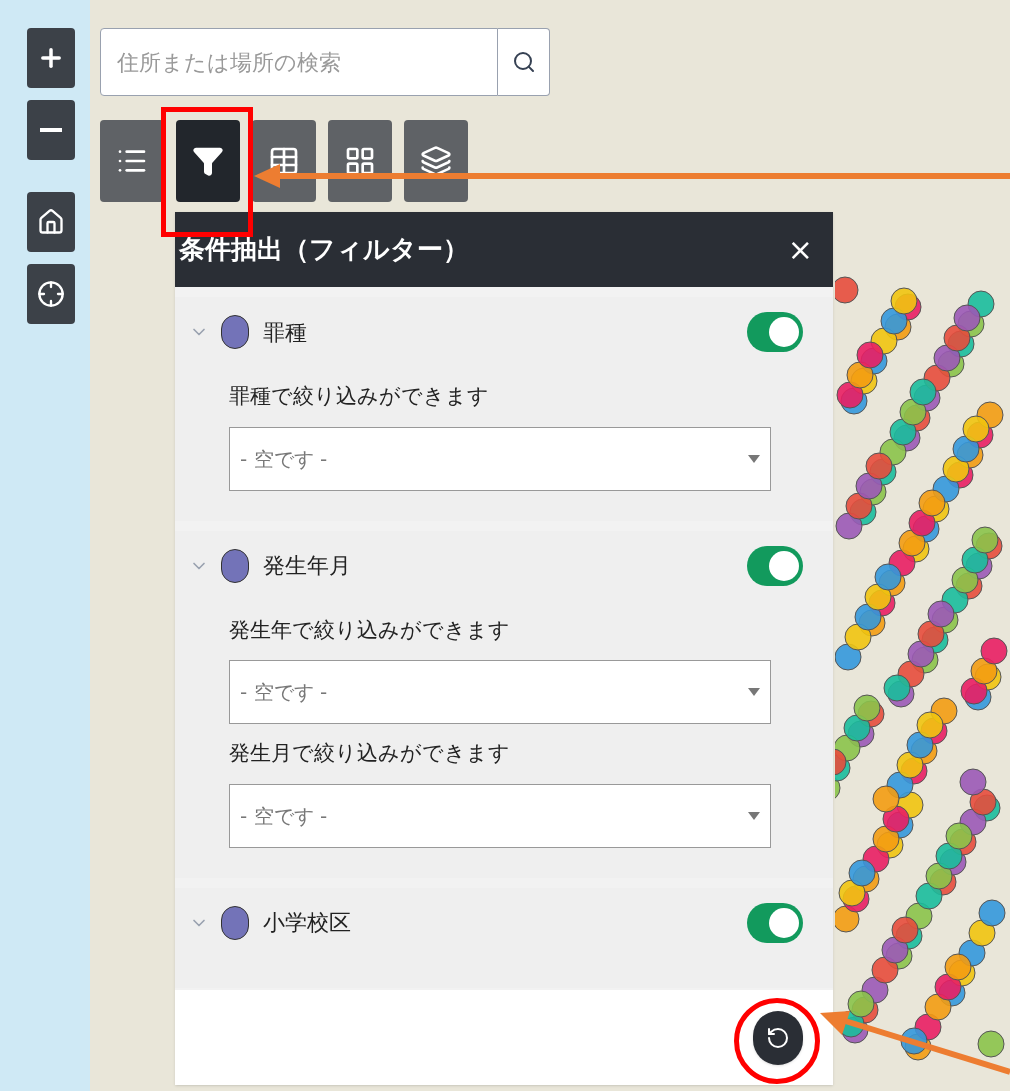  I want to click on search-field: 住所または場所の検索, so click(299, 62).